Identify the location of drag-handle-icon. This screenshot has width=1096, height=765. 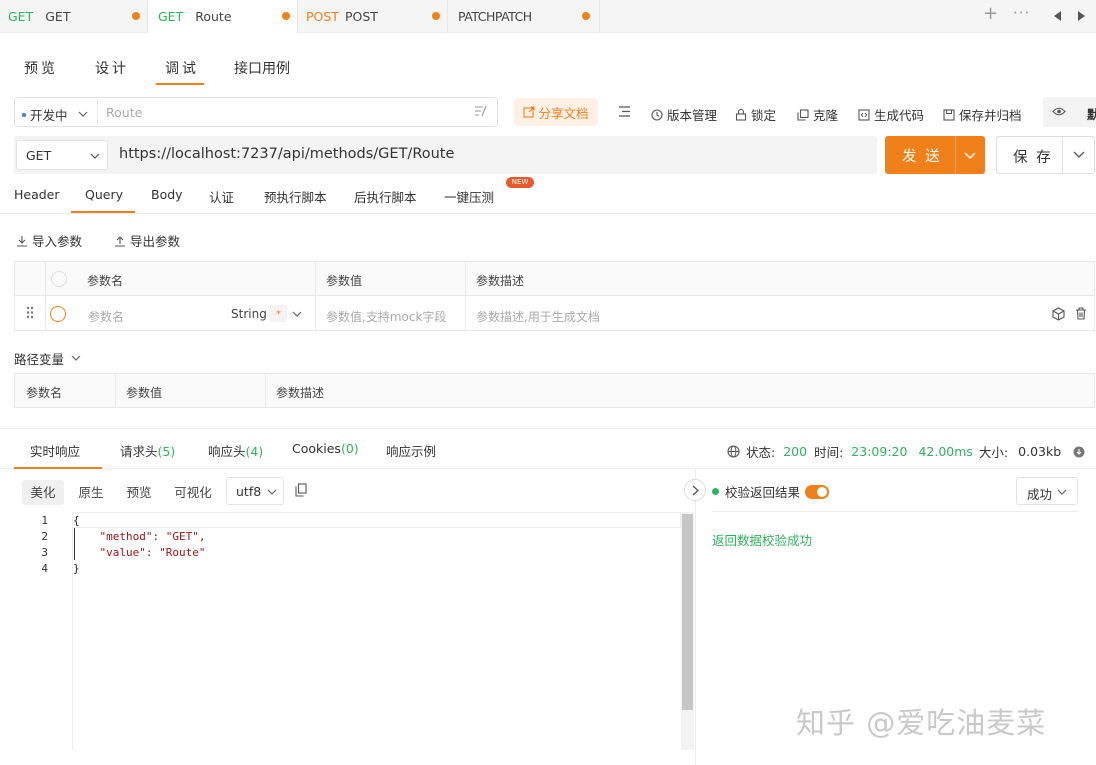
(30, 312).